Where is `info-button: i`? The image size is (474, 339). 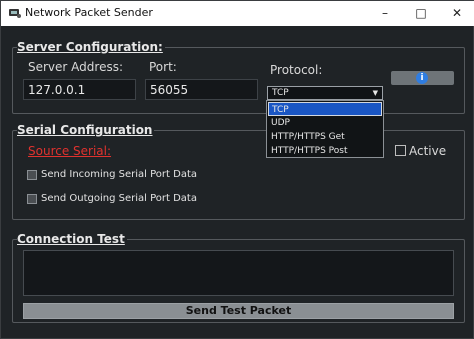
info-button: i is located at coordinates (422, 78).